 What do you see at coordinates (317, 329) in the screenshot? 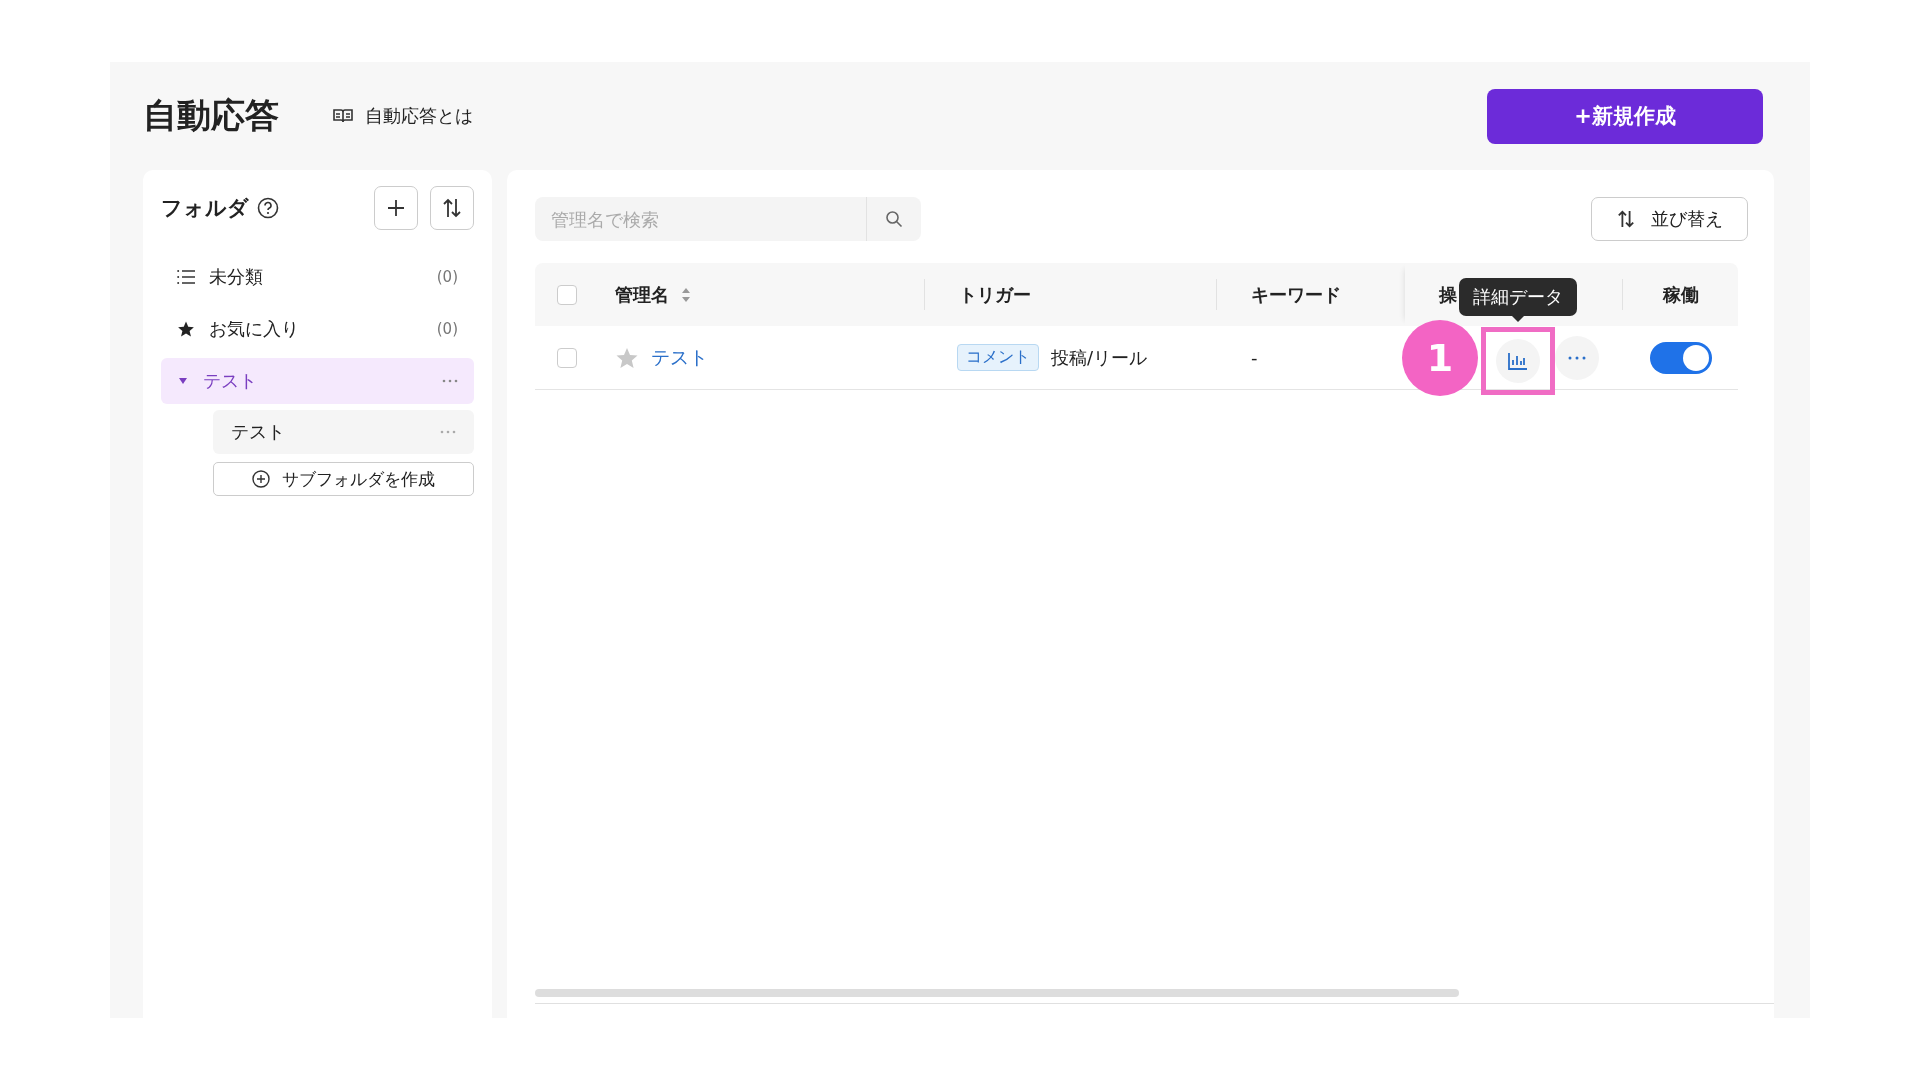
I see `folder-item: お気に入り (0)` at bounding box center [317, 329].